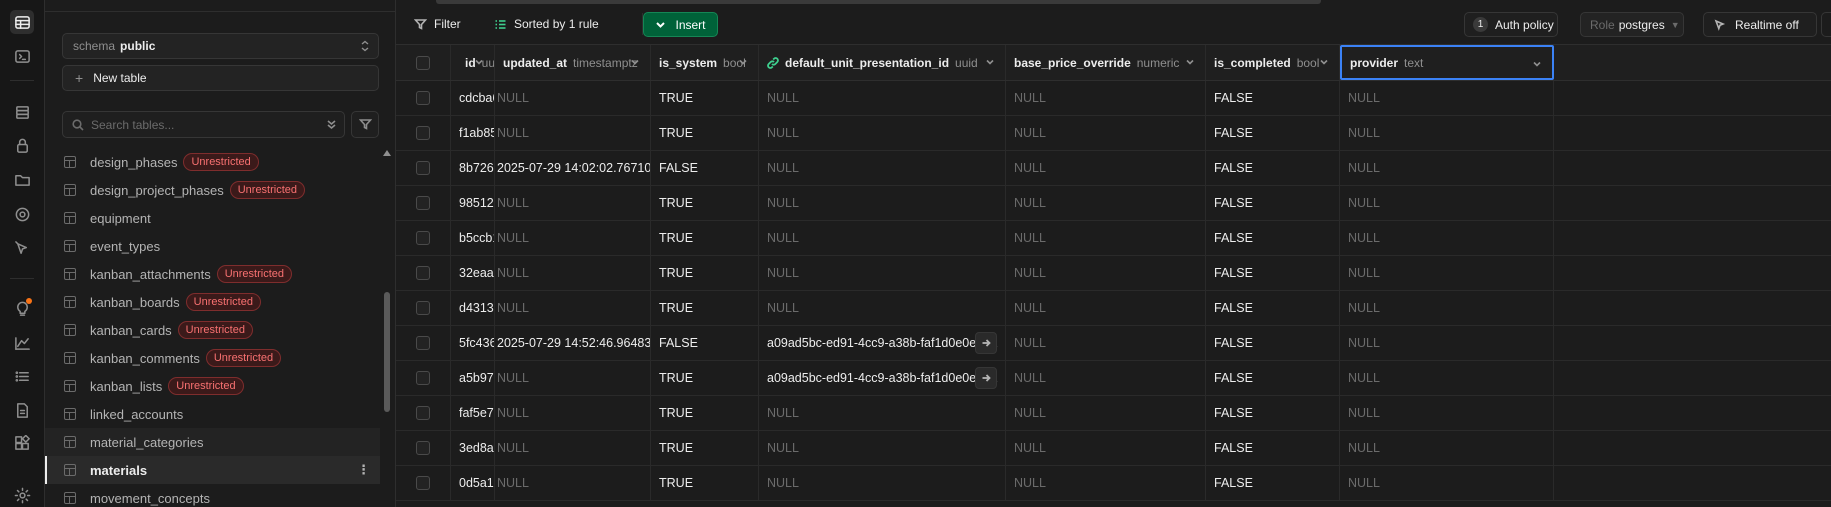  What do you see at coordinates (546, 24) in the screenshot?
I see `sort-button: Sorted by 1 rule` at bounding box center [546, 24].